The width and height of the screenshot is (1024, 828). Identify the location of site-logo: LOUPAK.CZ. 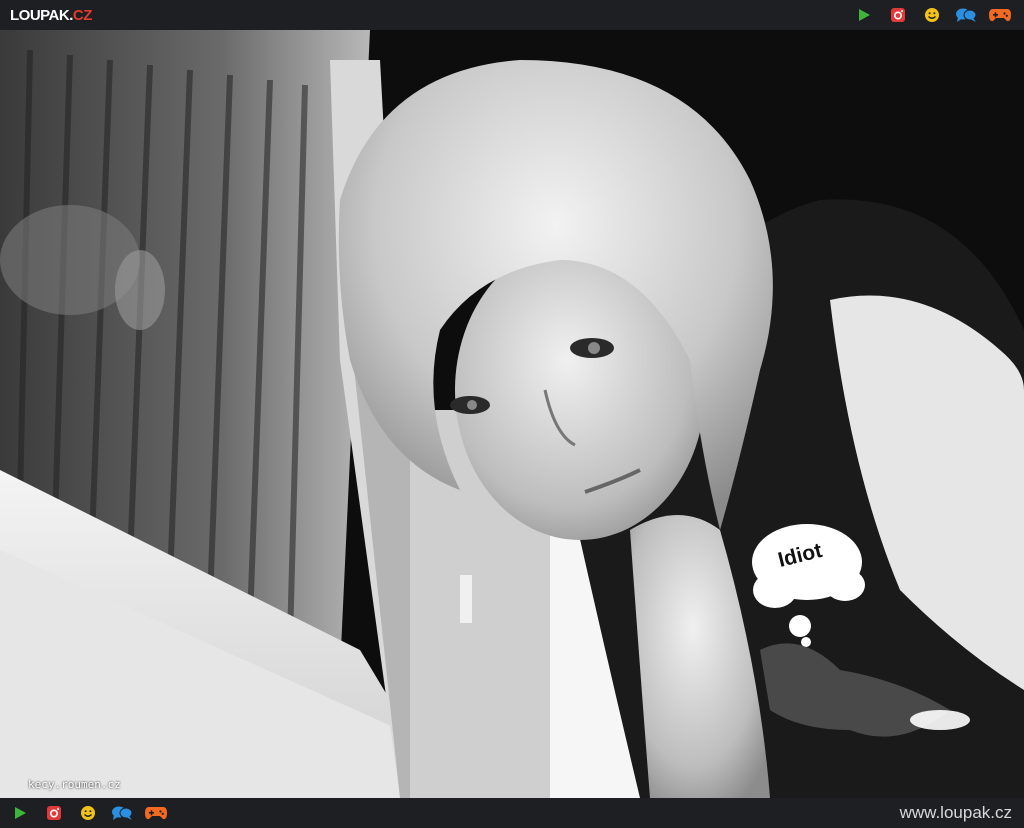
(51, 15).